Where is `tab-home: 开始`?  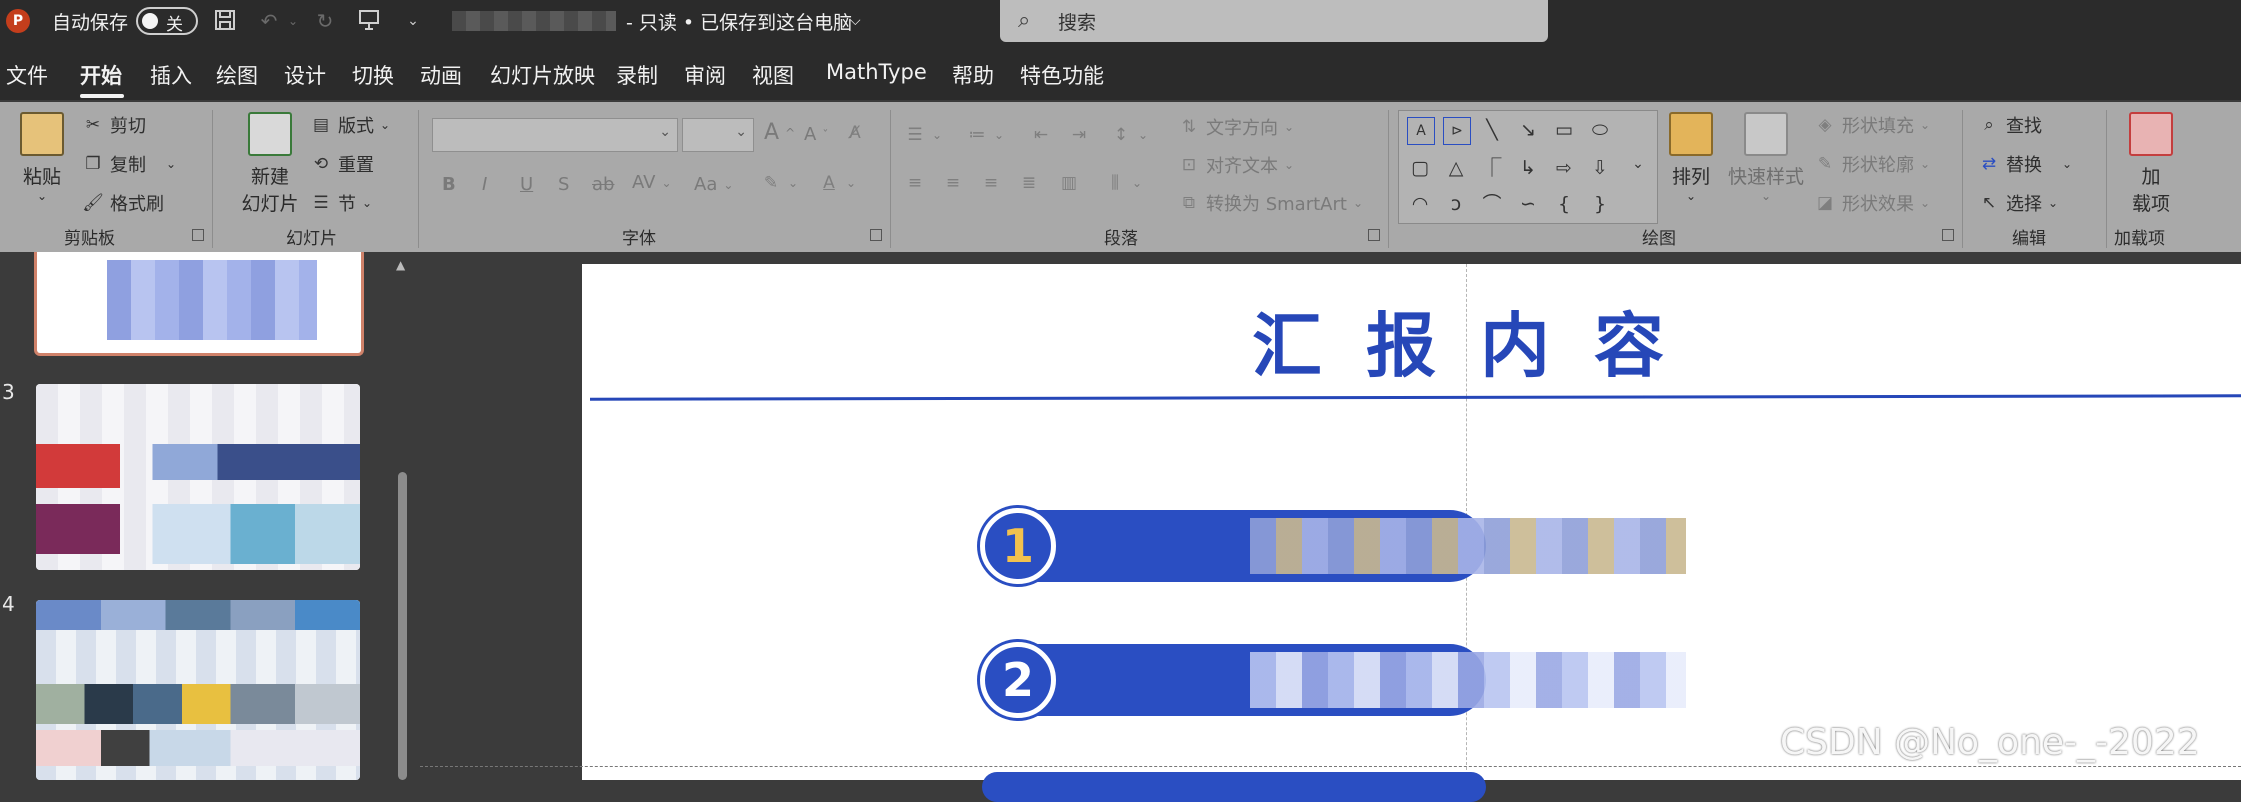 tab-home: 开始 is located at coordinates (101, 75).